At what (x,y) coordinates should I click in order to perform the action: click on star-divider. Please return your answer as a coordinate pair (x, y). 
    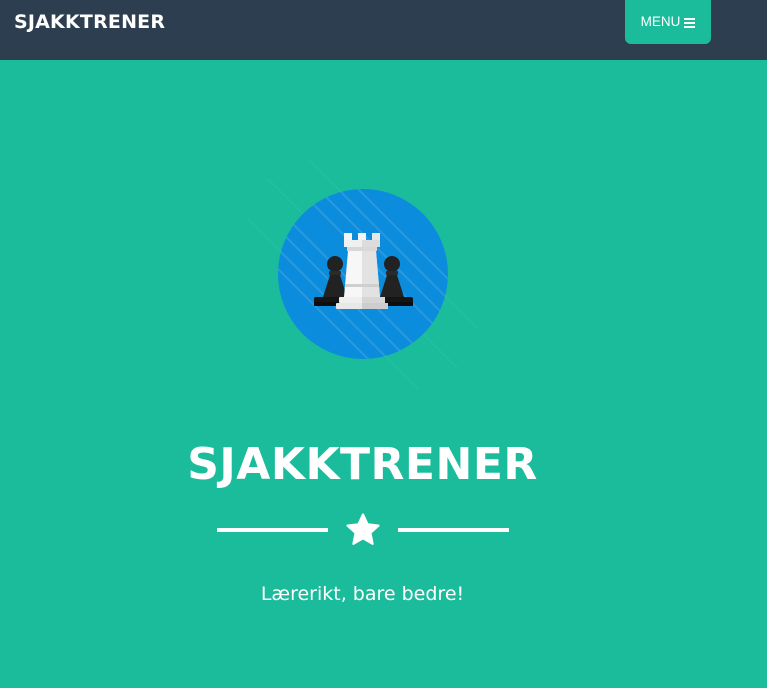
    Looking at the image, I should click on (363, 530).